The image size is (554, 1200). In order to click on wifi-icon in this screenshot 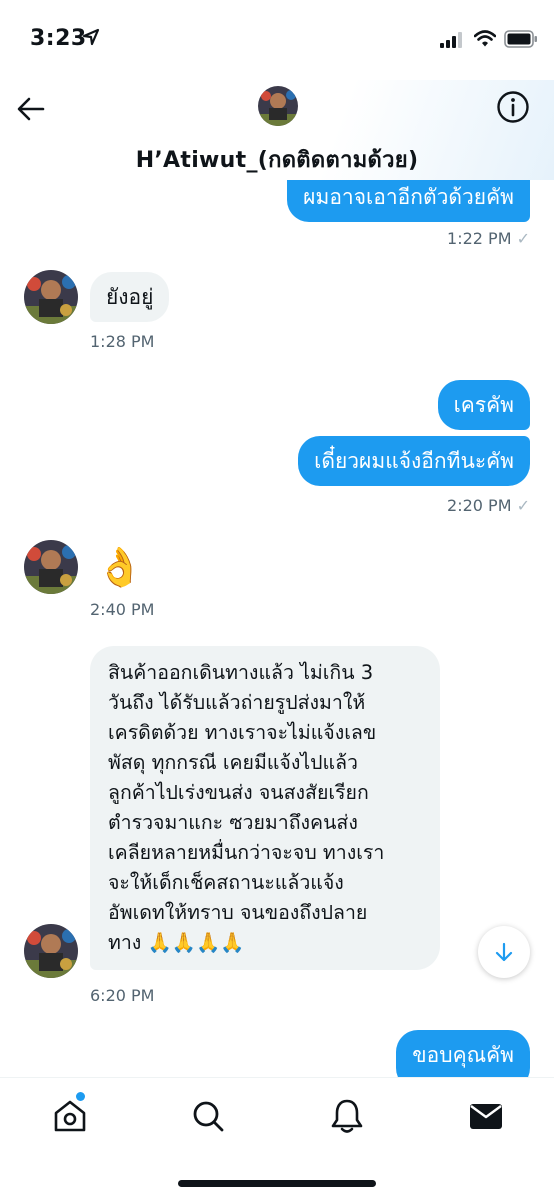, I will do `click(485, 38)`.